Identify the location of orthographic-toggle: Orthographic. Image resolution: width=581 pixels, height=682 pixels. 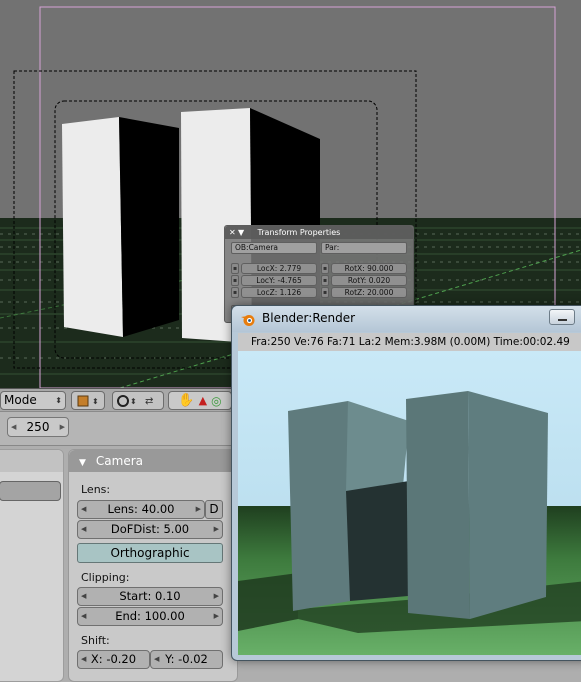
(150, 553).